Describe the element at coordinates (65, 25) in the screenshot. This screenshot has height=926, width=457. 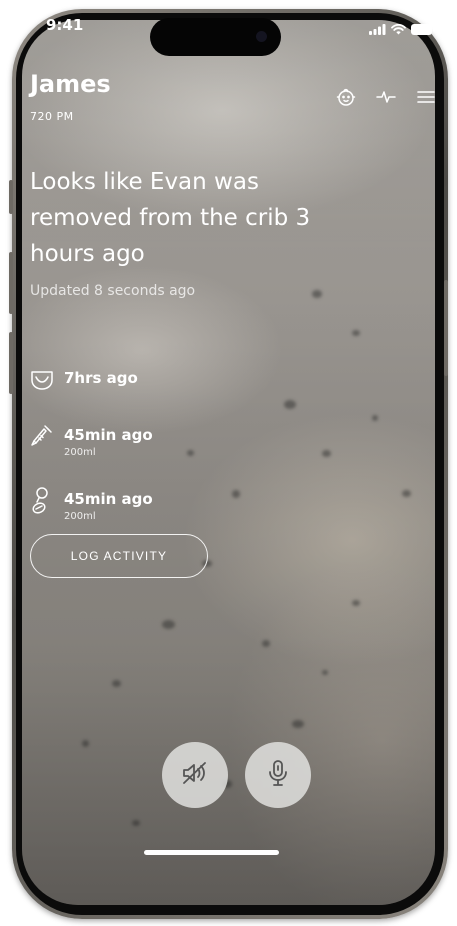
I see `status-time: 9:41` at that location.